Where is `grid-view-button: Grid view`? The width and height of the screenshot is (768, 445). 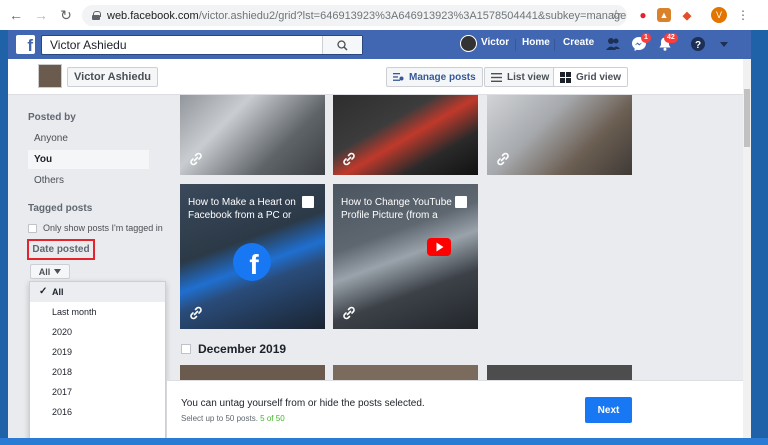
grid-view-button: Grid view is located at coordinates (591, 77).